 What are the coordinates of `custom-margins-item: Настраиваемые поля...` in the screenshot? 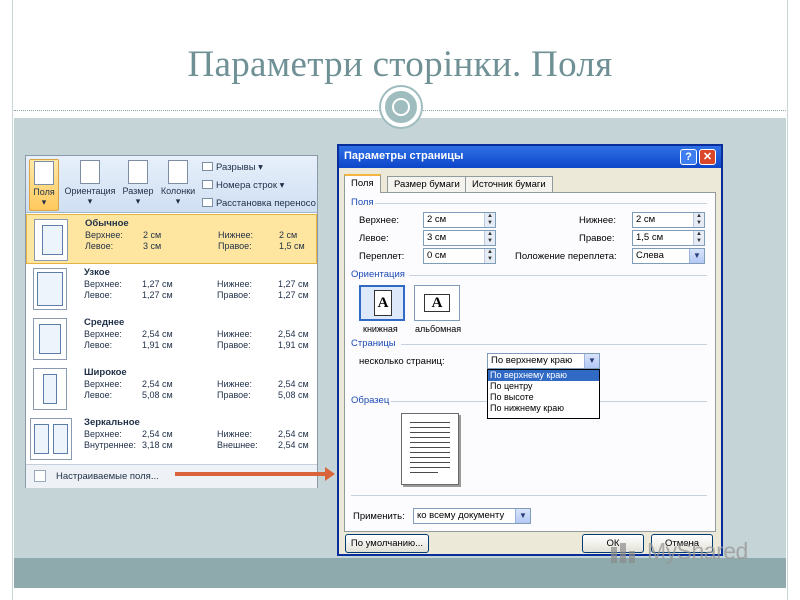 It's located at (171, 476).